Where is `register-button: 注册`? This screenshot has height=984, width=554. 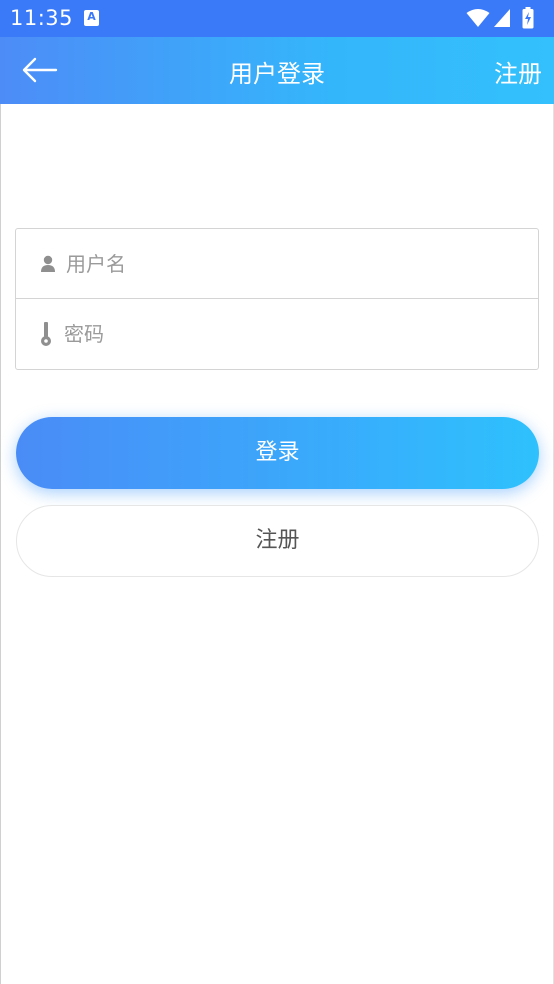 register-button: 注册 is located at coordinates (277, 541).